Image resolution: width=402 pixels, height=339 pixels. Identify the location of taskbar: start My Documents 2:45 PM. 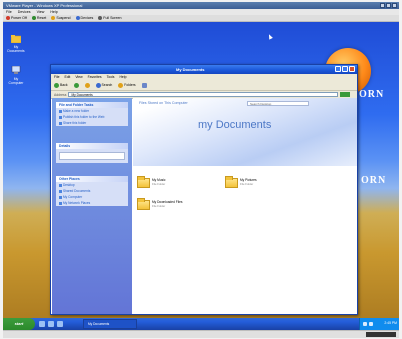
(201, 324).